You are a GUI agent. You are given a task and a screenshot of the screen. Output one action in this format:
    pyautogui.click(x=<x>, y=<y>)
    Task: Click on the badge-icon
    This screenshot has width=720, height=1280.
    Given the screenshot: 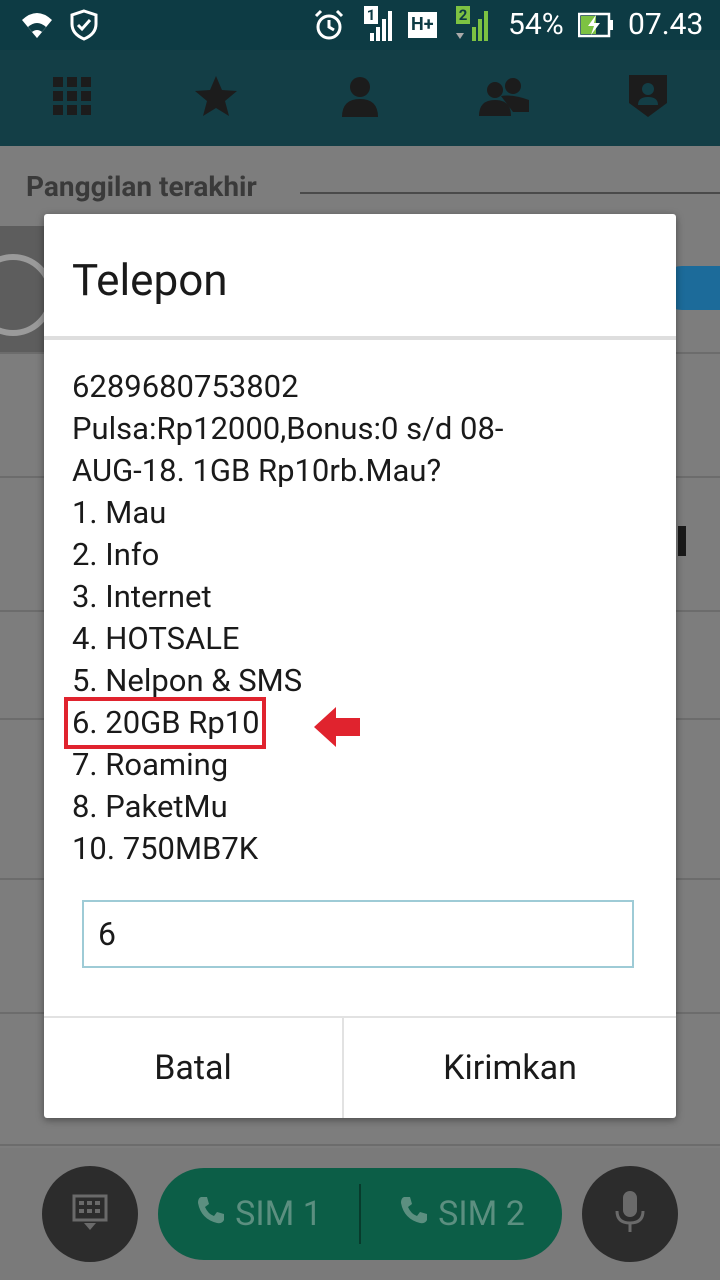 What is the action you would take?
    pyautogui.click(x=648, y=98)
    